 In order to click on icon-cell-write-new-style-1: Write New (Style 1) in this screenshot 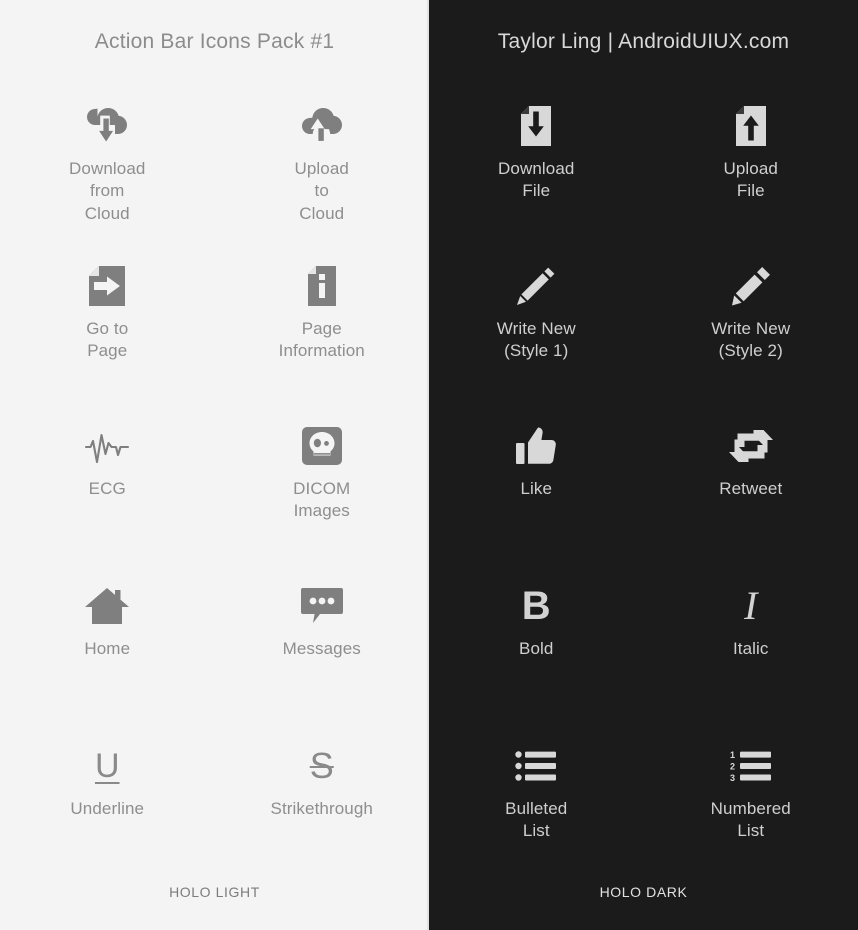, I will do `click(536, 312)`.